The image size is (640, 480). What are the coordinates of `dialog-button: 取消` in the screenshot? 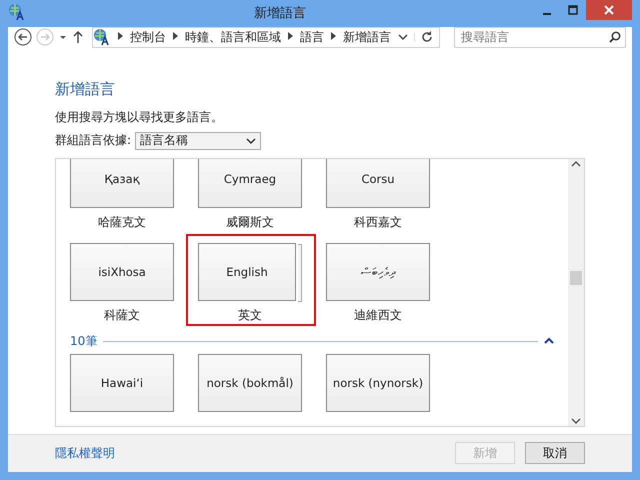 It's located at (555, 453).